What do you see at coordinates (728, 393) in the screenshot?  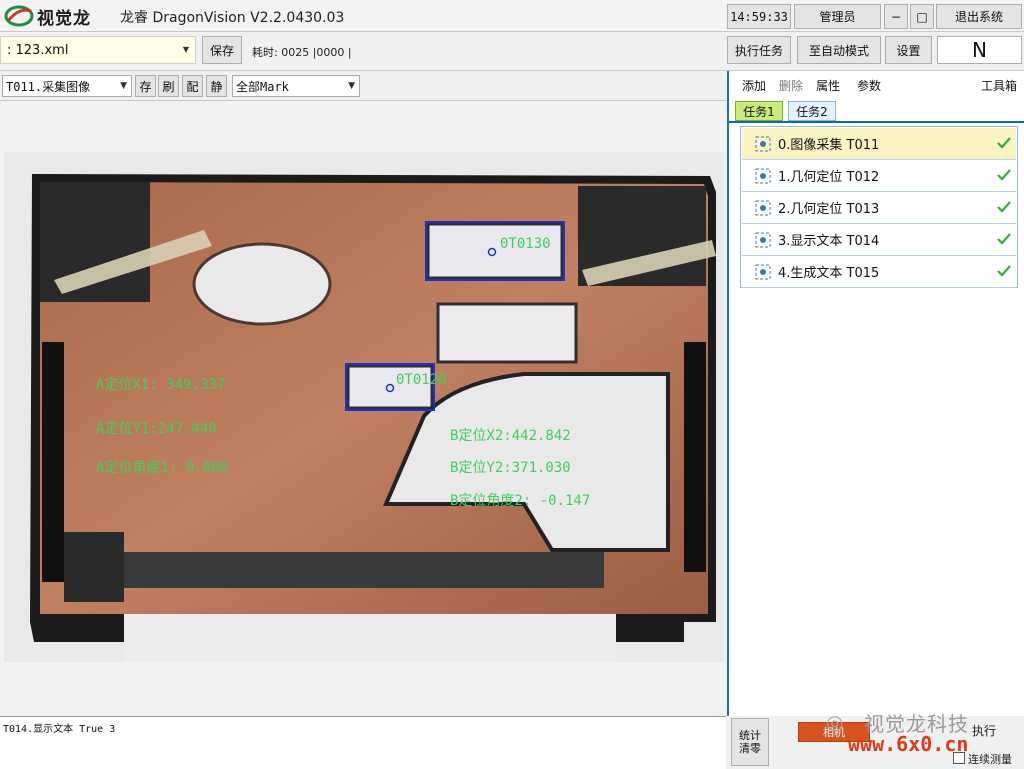 I see `panel-border` at bounding box center [728, 393].